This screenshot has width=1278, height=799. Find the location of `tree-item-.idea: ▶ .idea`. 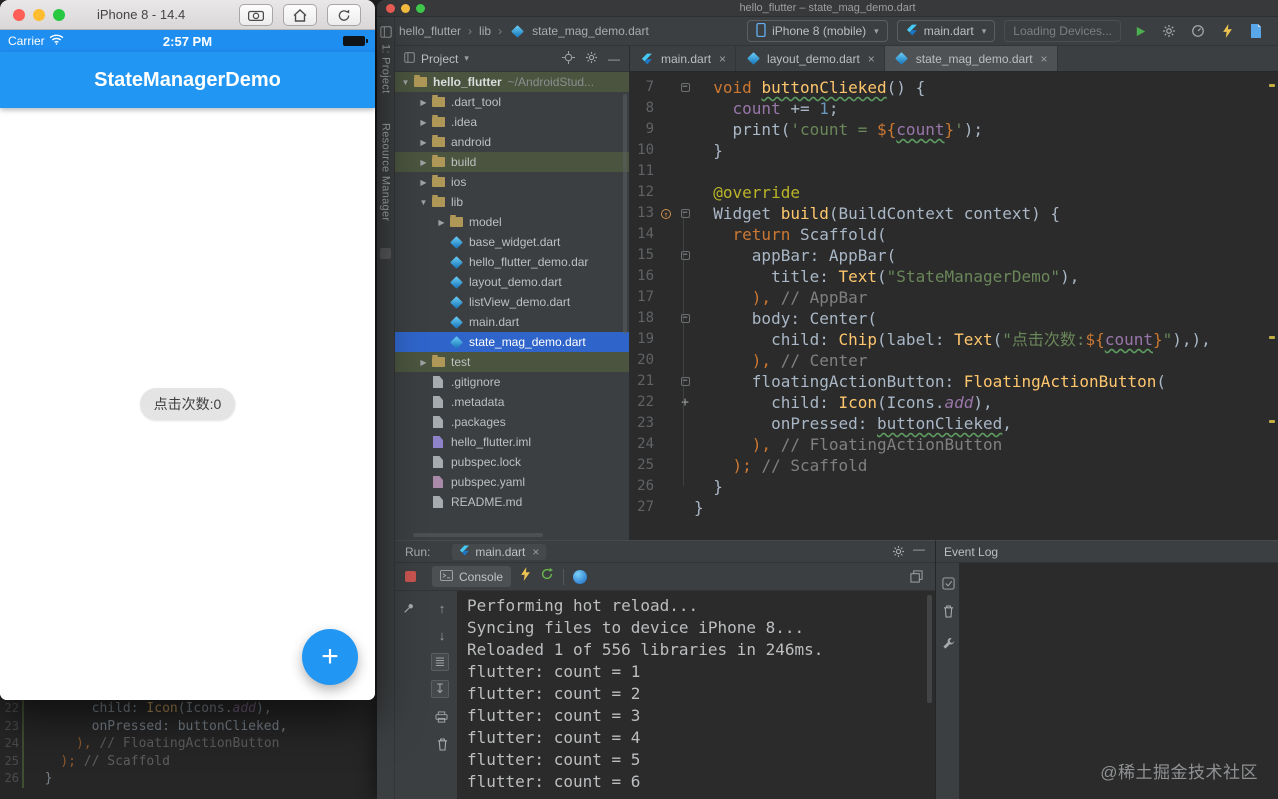

tree-item-.idea: ▶ .idea is located at coordinates (512, 122).